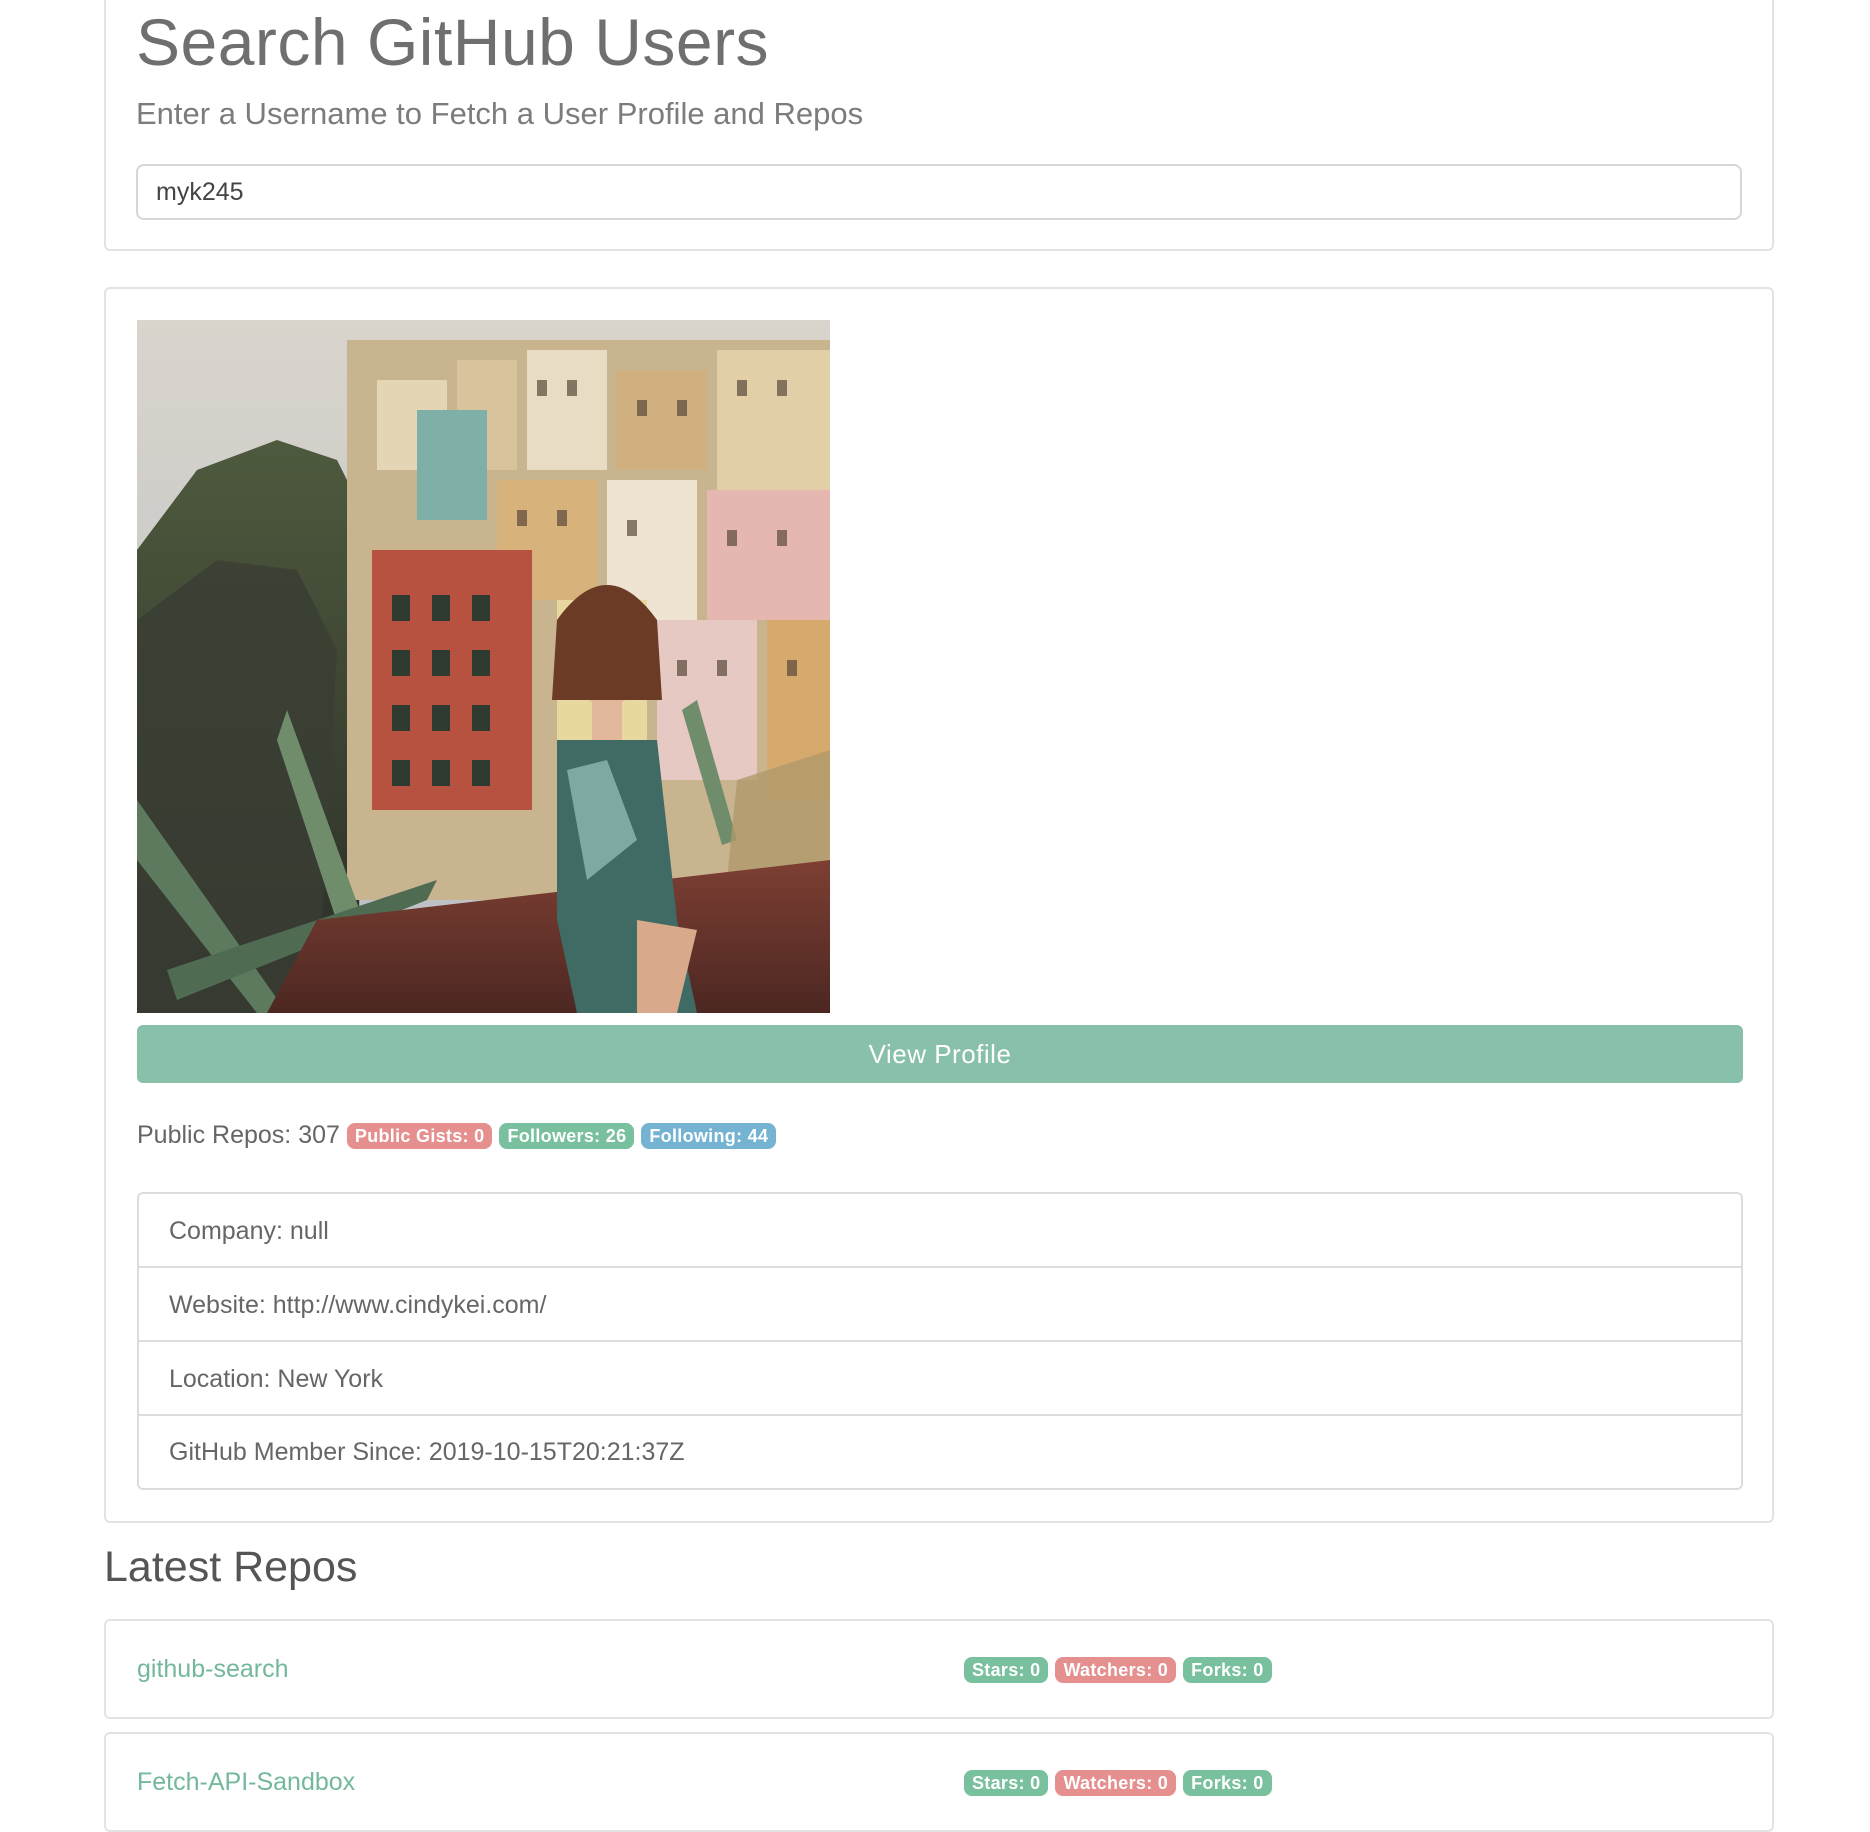  What do you see at coordinates (940, 1379) in the screenshot?
I see `location-item: Location: New York` at bounding box center [940, 1379].